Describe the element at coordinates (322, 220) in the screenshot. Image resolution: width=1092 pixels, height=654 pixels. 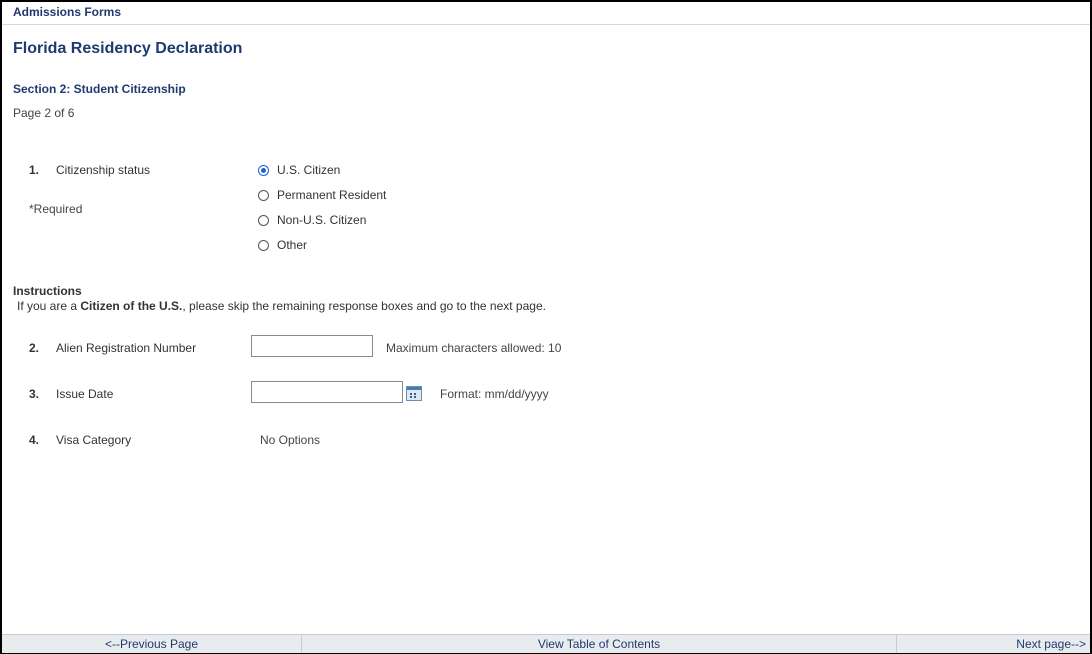
I see `radio-label: Non-U.S. Citizen` at that location.